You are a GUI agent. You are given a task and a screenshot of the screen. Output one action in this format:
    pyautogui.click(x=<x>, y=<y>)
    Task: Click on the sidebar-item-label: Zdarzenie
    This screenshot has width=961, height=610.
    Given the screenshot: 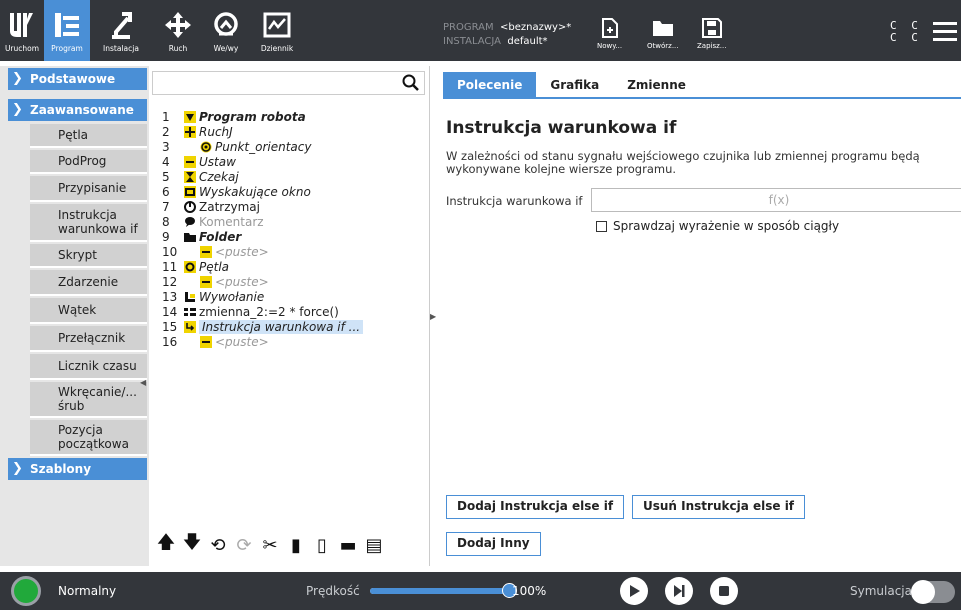 What is the action you would take?
    pyautogui.click(x=88, y=282)
    